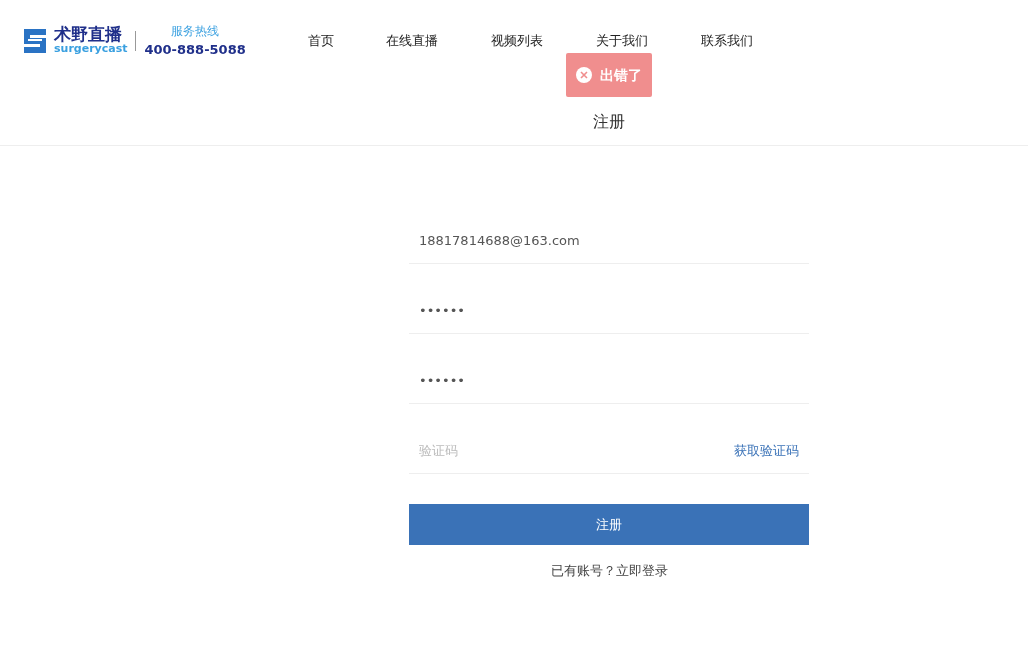 This screenshot has height=649, width=1028. I want to click on nav-link: 首页, so click(346, 41).